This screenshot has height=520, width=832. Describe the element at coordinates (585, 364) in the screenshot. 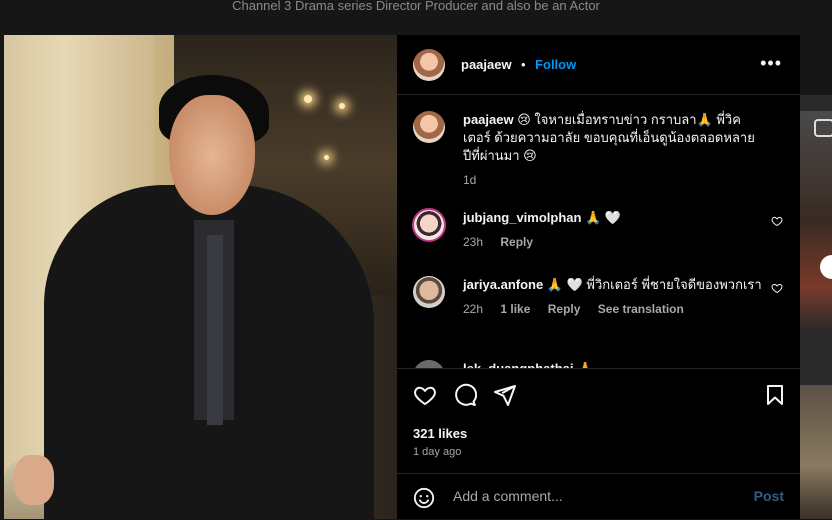

I see `comment-text: 🙏` at that location.